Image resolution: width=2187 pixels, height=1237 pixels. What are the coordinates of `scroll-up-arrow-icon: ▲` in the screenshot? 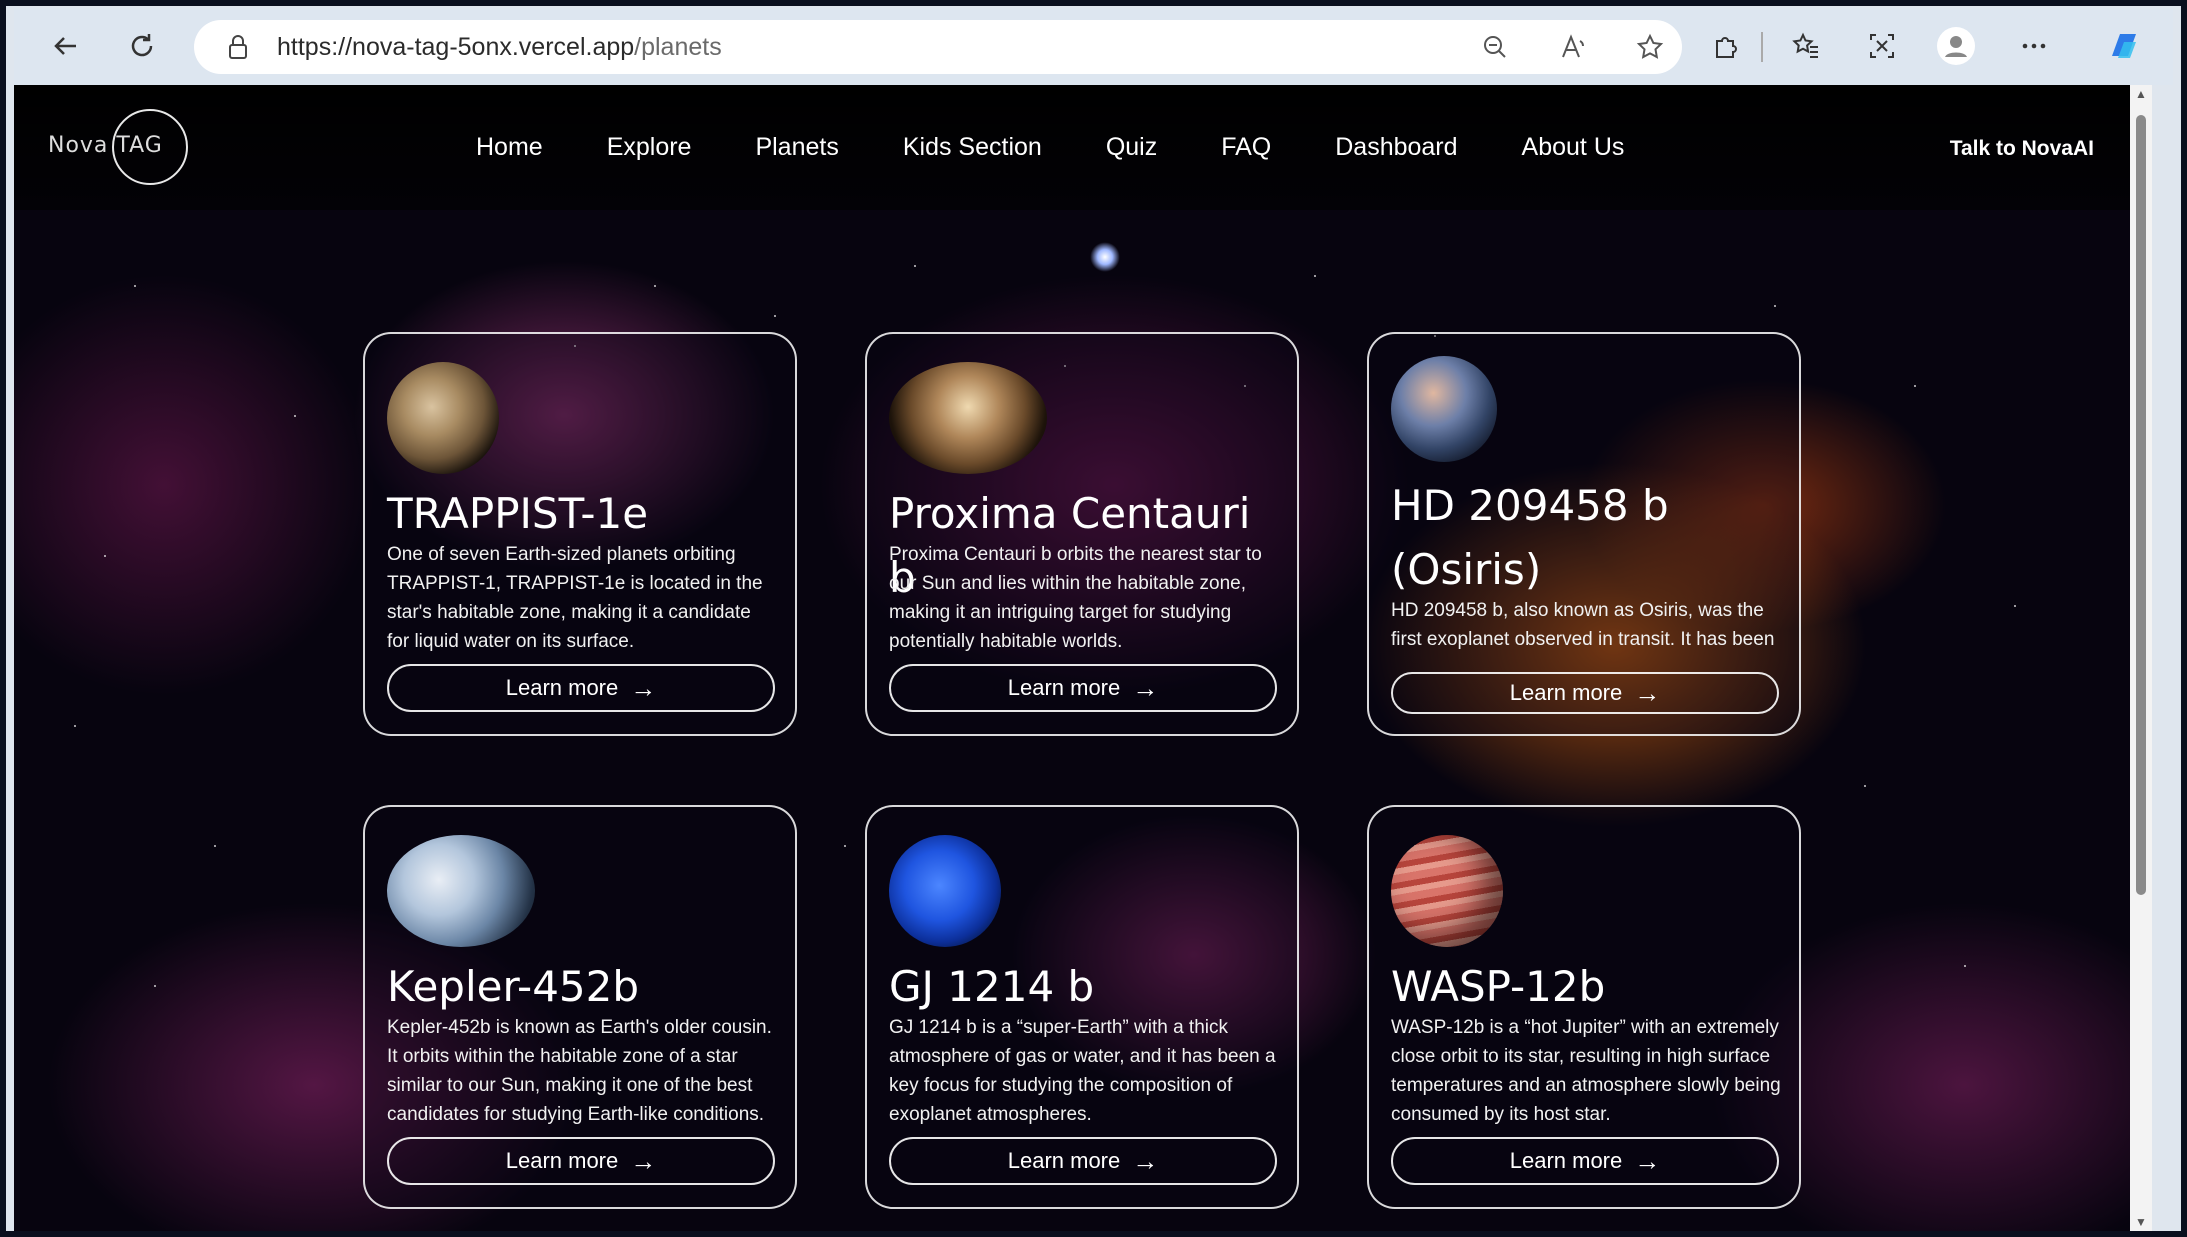 It's located at (2141, 94).